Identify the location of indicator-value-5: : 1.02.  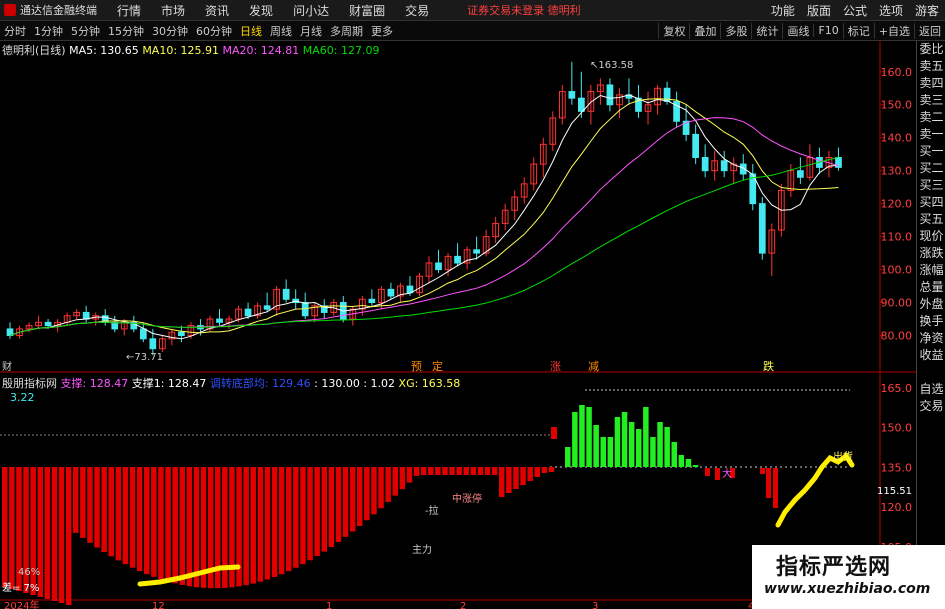
(379, 383).